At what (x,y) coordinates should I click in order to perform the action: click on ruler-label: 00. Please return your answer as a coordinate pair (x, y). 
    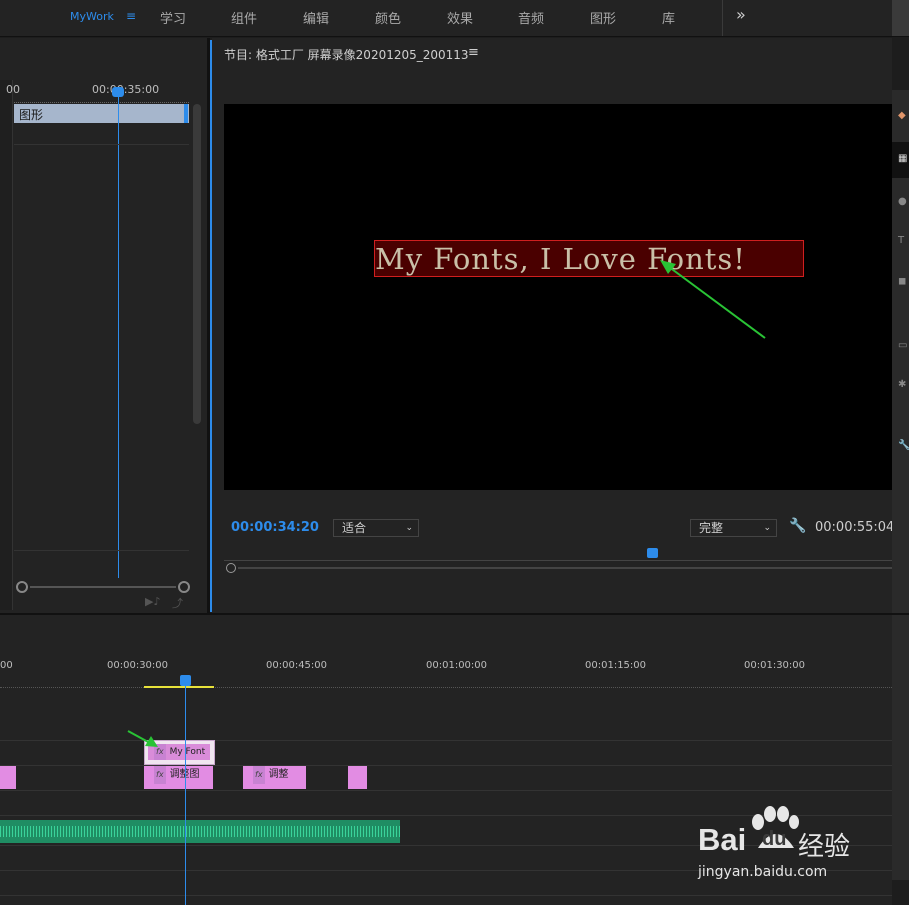
    Looking at the image, I should click on (6, 665).